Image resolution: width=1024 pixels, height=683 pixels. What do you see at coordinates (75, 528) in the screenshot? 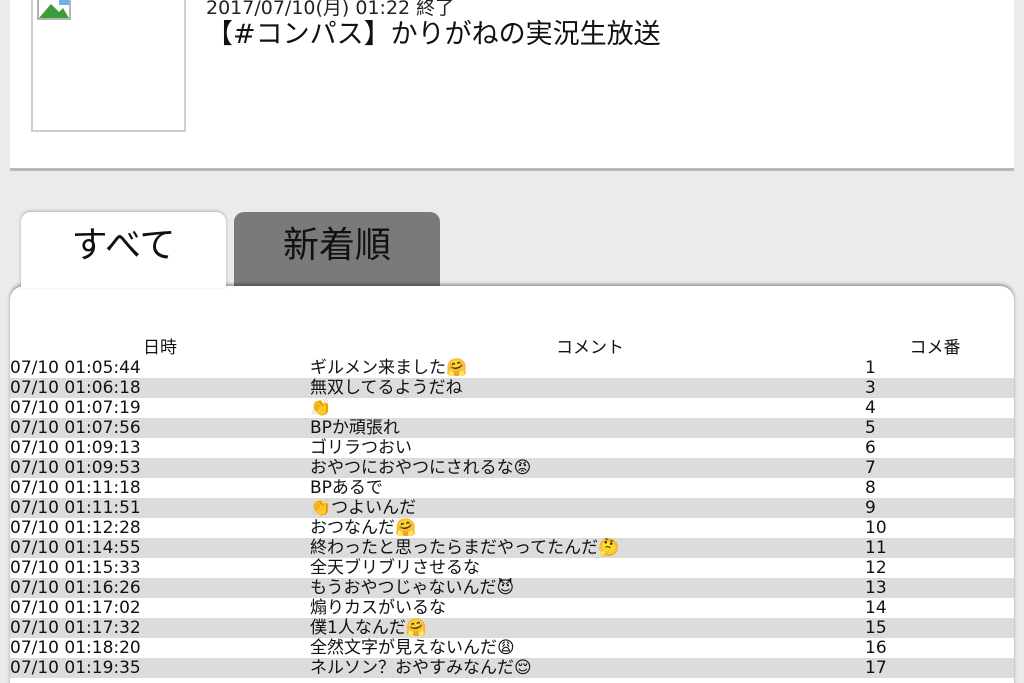
I see `comment-time: 07/10 01:12:28` at bounding box center [75, 528].